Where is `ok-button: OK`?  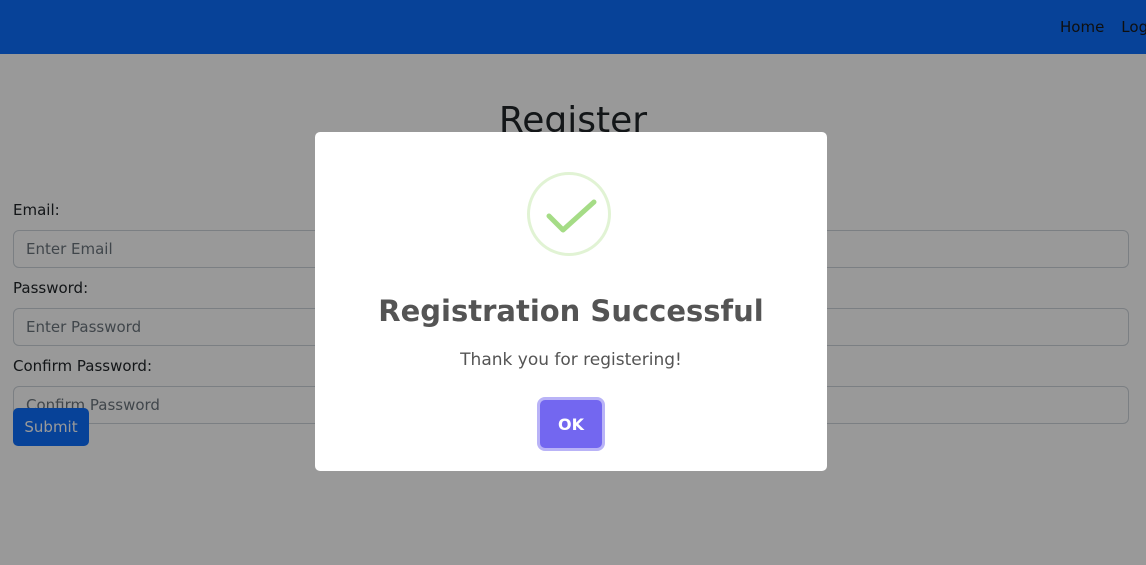 ok-button: OK is located at coordinates (571, 424).